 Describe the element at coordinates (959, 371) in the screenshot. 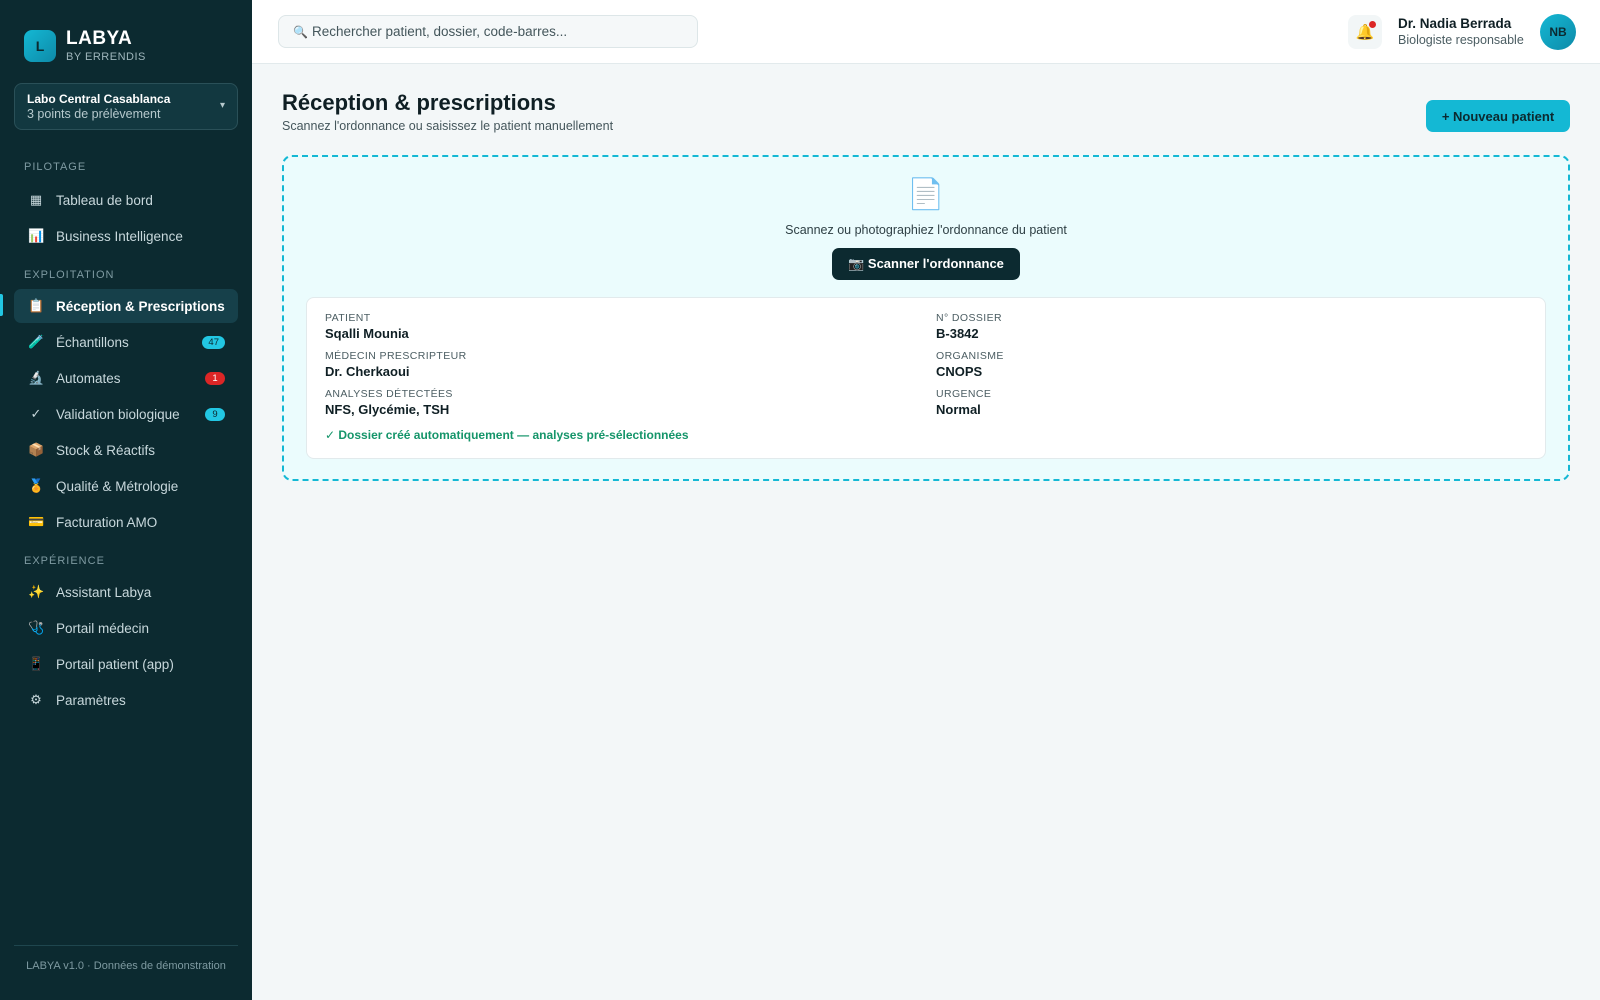

I see `field-value: CNOPS` at that location.